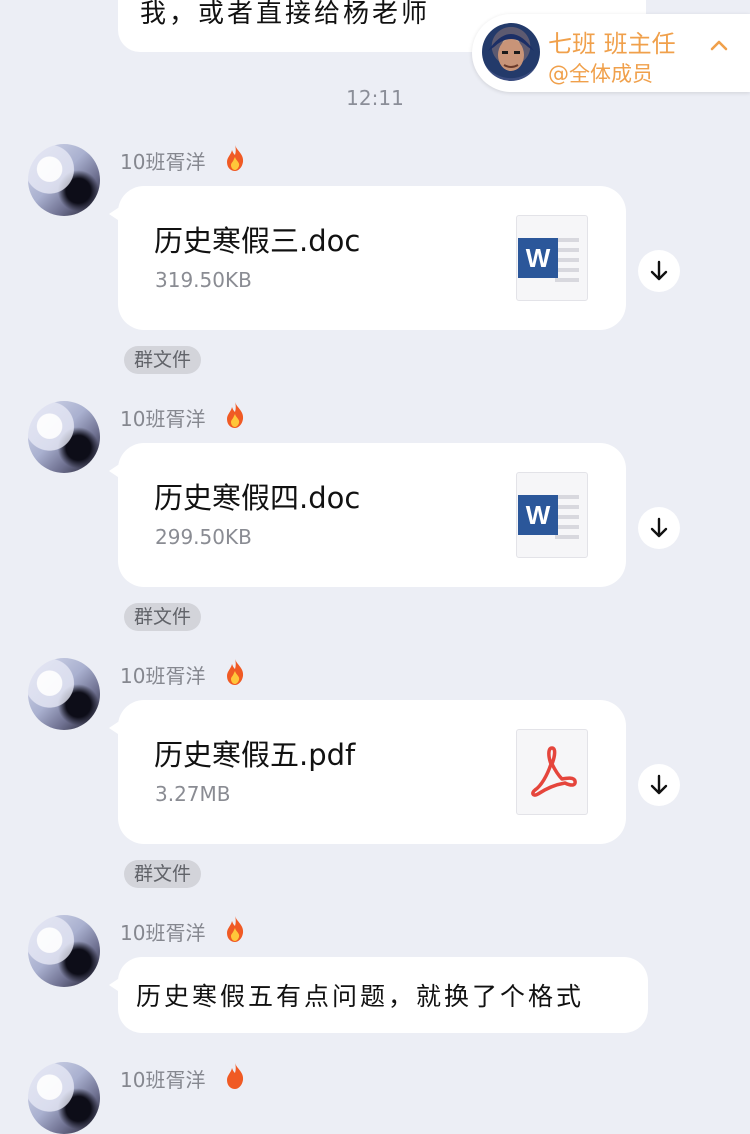 This screenshot has width=750, height=1134. What do you see at coordinates (375, 98) in the screenshot?
I see `time-divider: 12:11` at bounding box center [375, 98].